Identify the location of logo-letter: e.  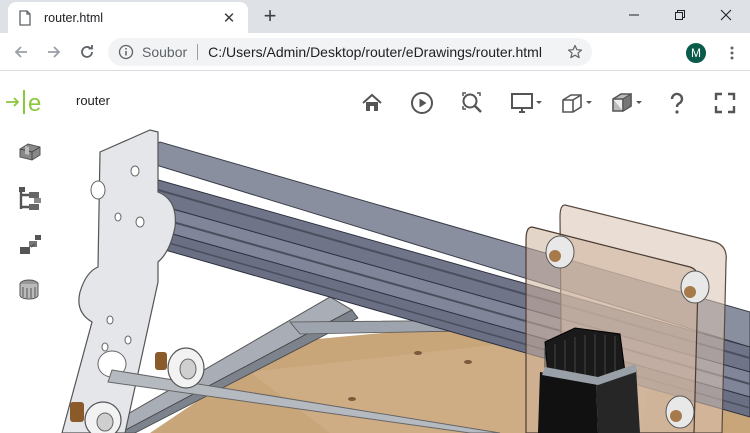
(34, 103).